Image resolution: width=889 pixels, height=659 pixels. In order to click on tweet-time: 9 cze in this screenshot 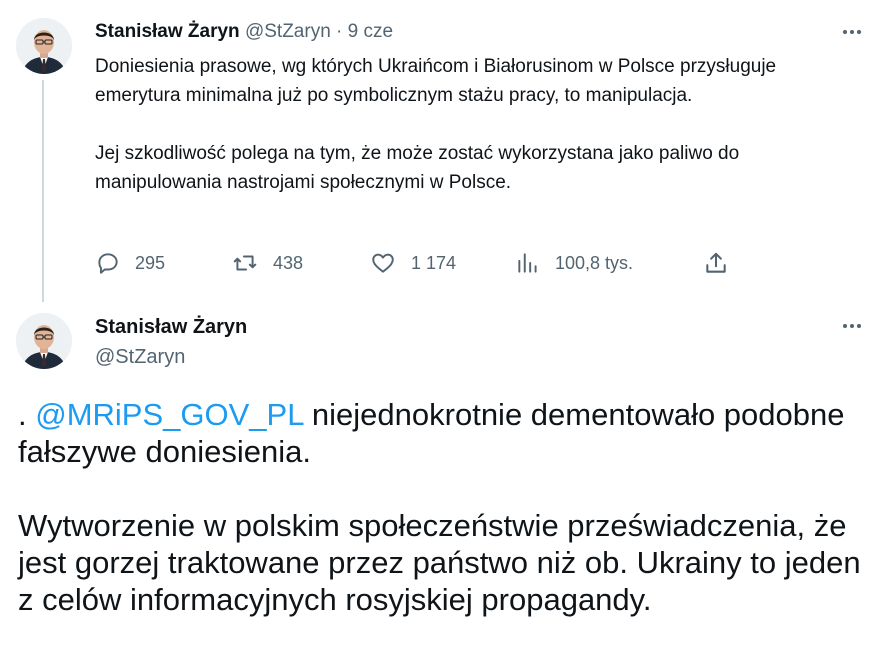, I will do `click(370, 31)`.